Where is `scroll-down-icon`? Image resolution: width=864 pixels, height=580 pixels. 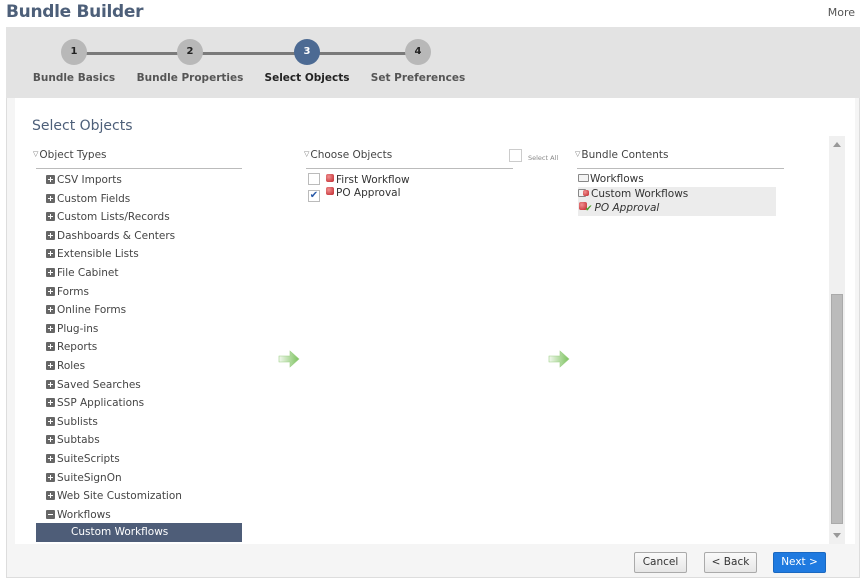 scroll-down-icon is located at coordinates (837, 535).